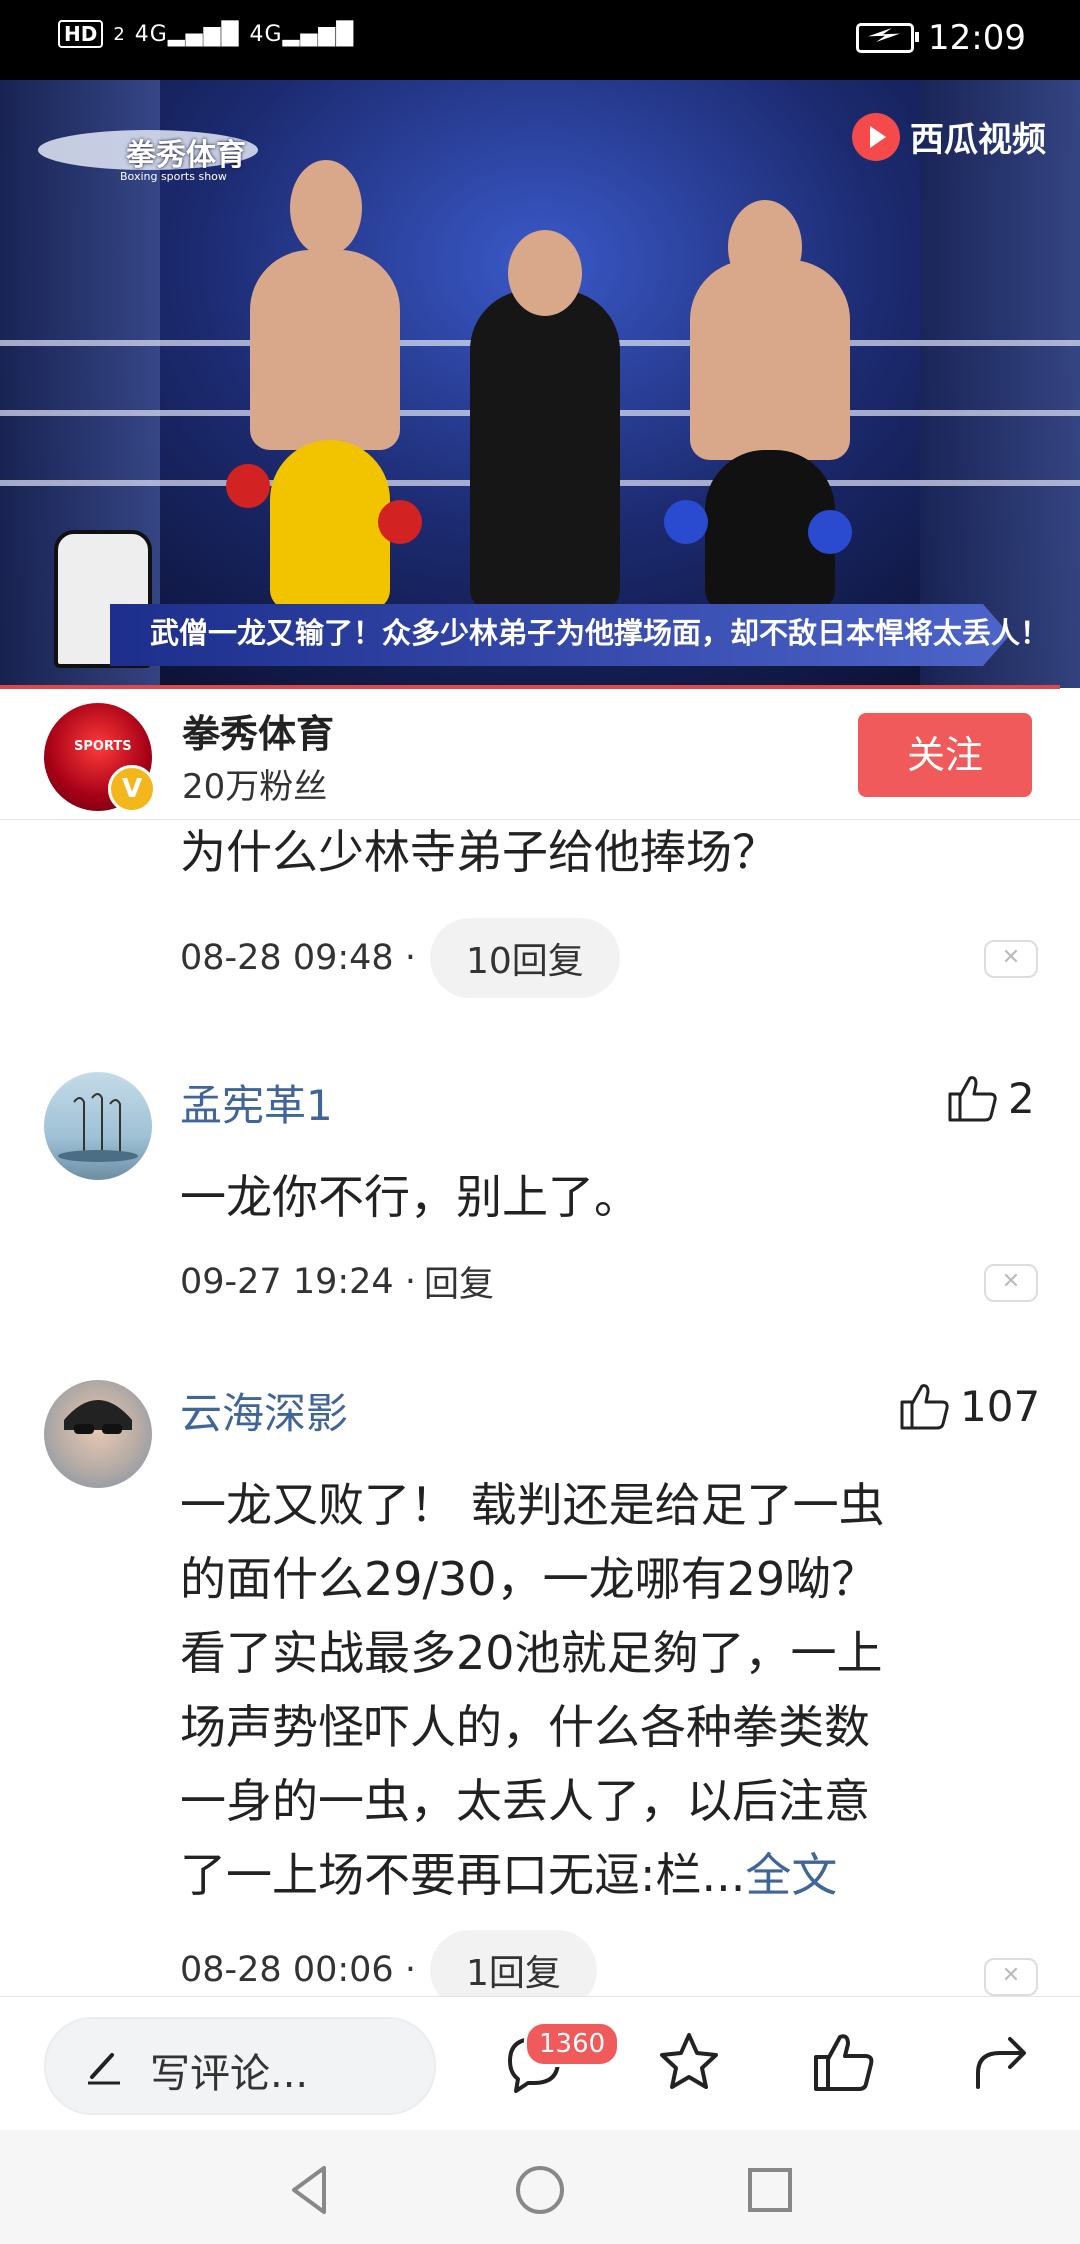 The height and width of the screenshot is (2244, 1080). I want to click on xigua-brand: 西瓜视频, so click(949, 136).